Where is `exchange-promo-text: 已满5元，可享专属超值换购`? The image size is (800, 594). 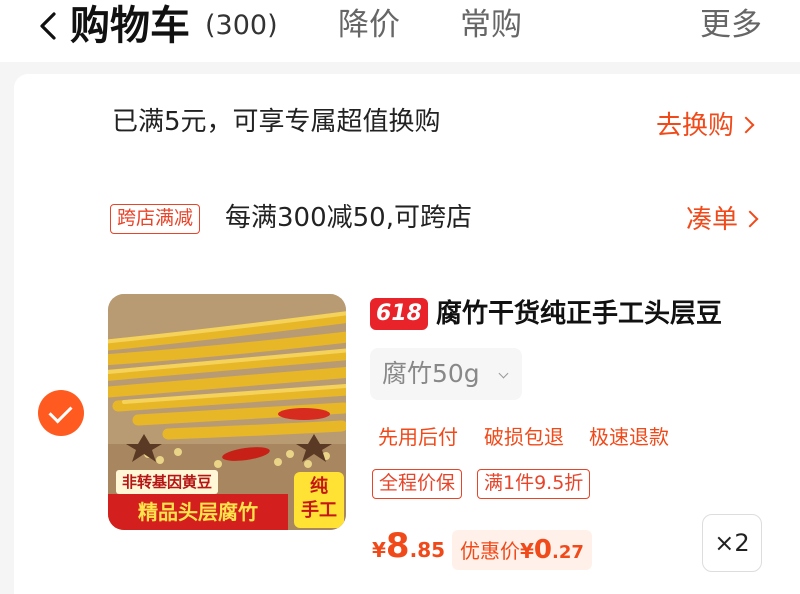
exchange-promo-text: 已满5元，可享专属超值换购 is located at coordinates (276, 122).